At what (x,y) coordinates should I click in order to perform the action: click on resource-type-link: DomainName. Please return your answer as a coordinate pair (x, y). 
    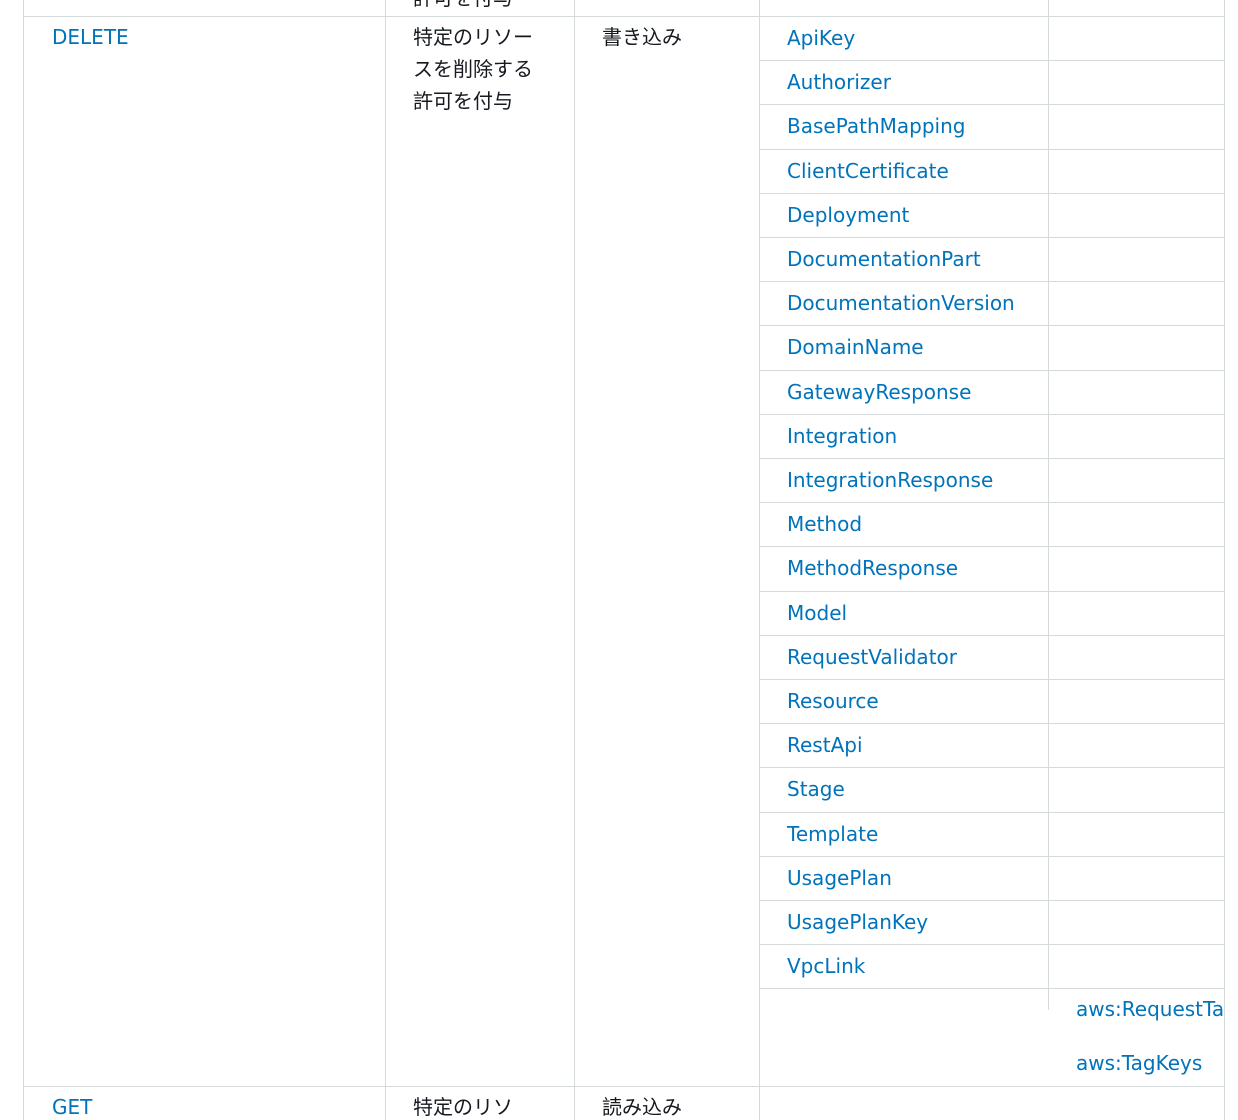
    Looking at the image, I should click on (855, 347).